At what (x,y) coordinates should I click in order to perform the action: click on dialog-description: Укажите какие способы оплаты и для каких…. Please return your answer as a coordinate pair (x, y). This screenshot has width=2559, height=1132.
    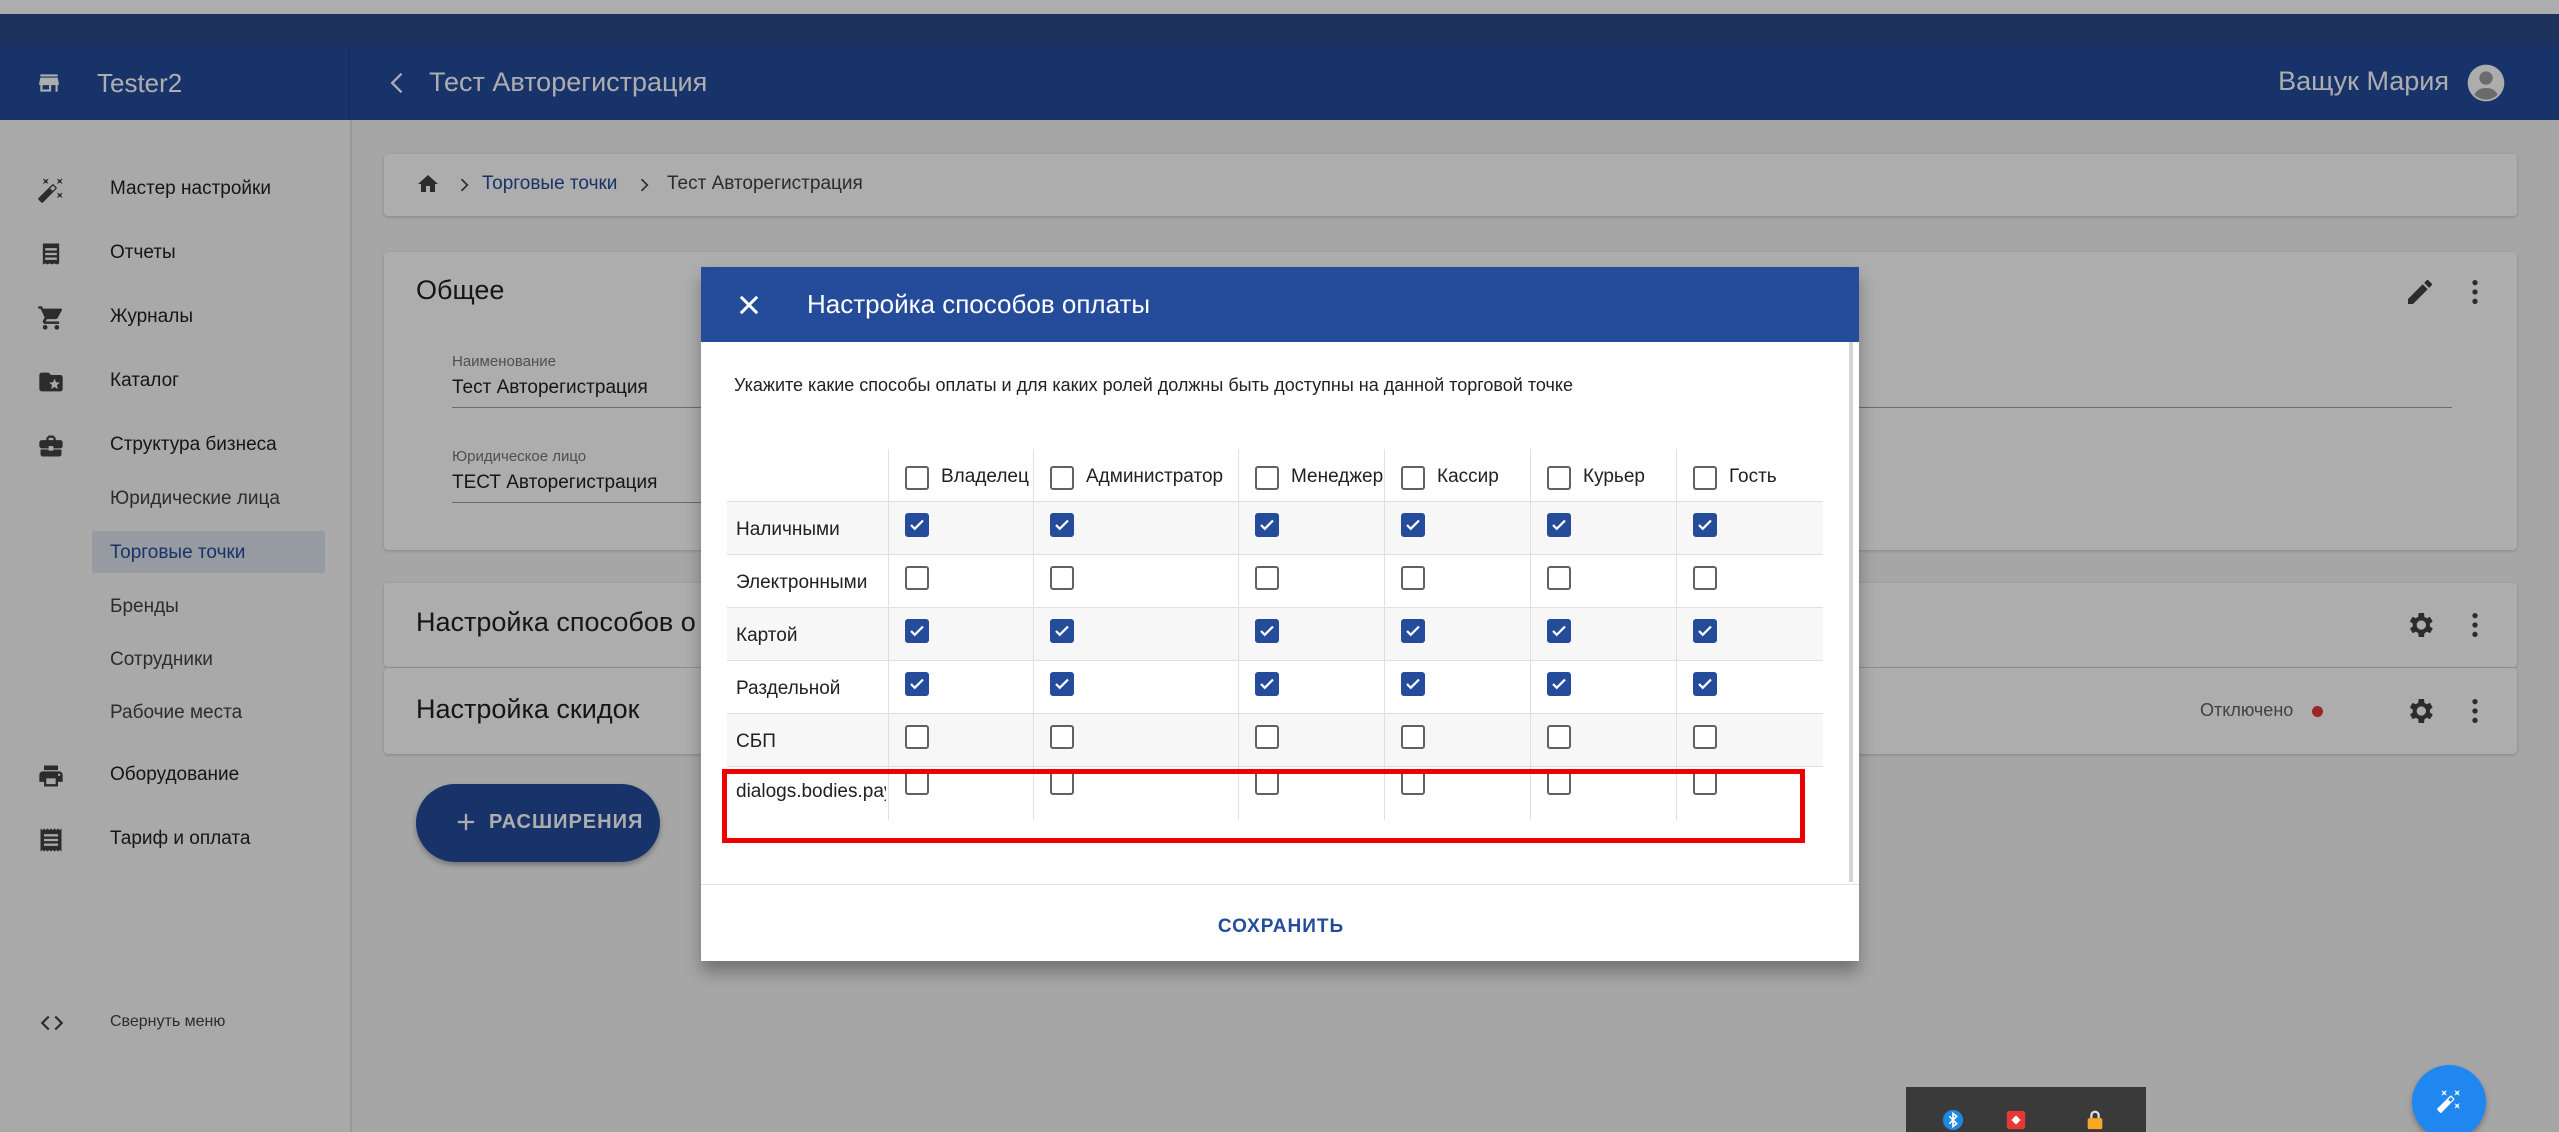
    Looking at the image, I should click on (1153, 385).